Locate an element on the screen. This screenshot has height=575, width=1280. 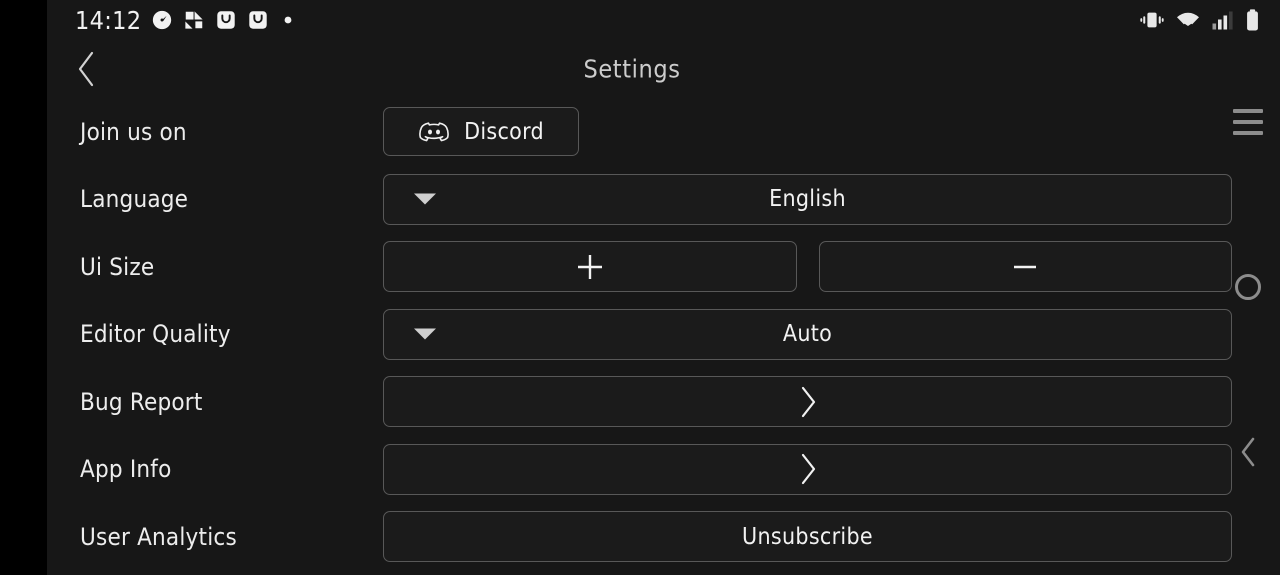
dot-indicator-icon is located at coordinates (288, 20).